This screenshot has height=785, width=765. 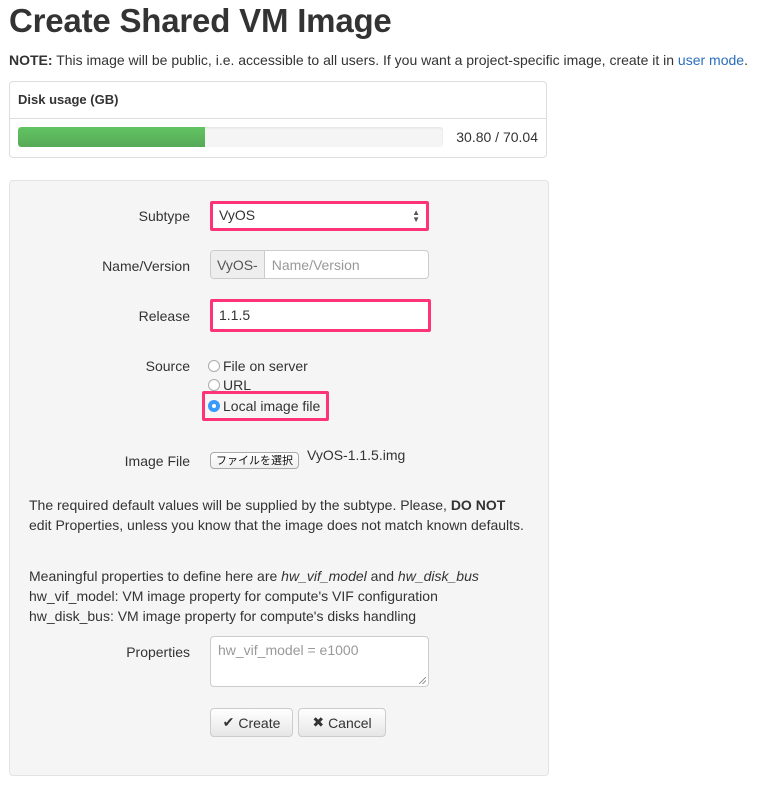 I want to click on checkmark-icon: ✔, so click(x=228, y=722).